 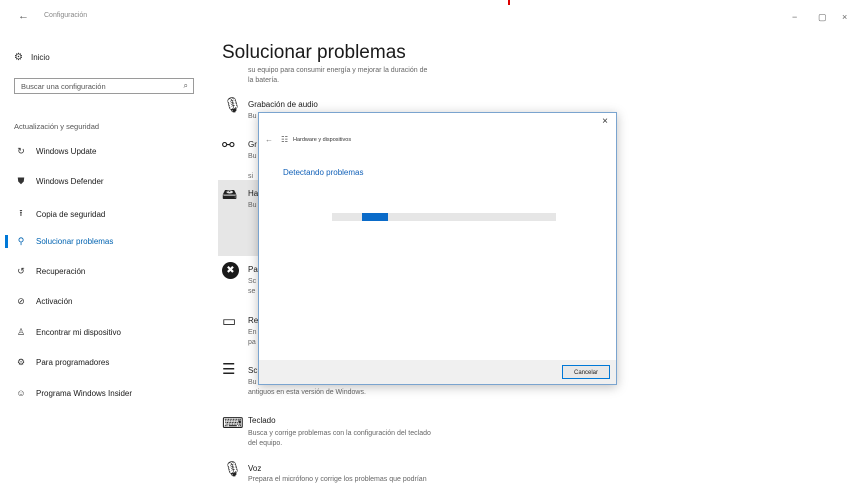 What do you see at coordinates (252, 370) in the screenshot?
I see `list-item-title: Sc` at bounding box center [252, 370].